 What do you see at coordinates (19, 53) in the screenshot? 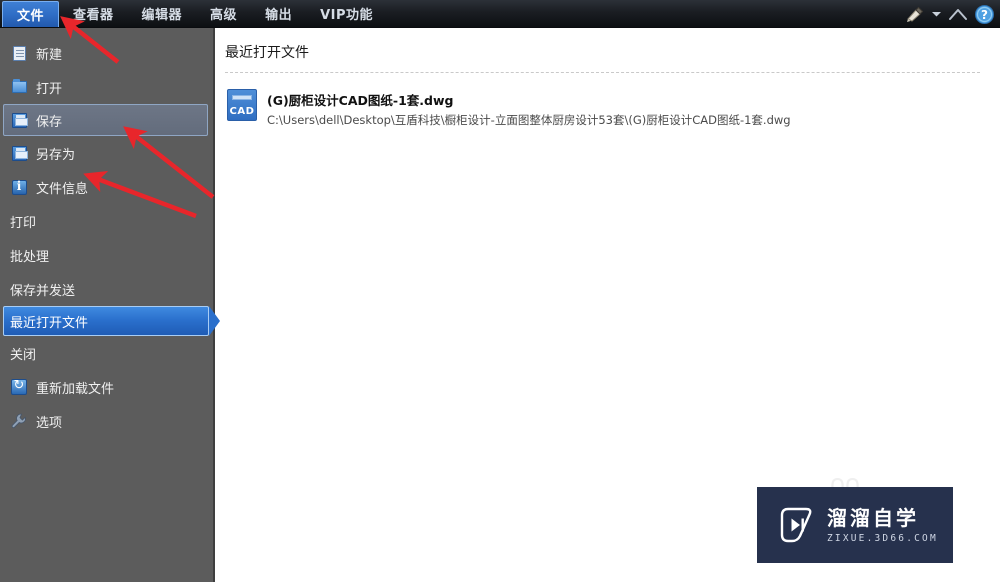
I see `new-document-icon` at bounding box center [19, 53].